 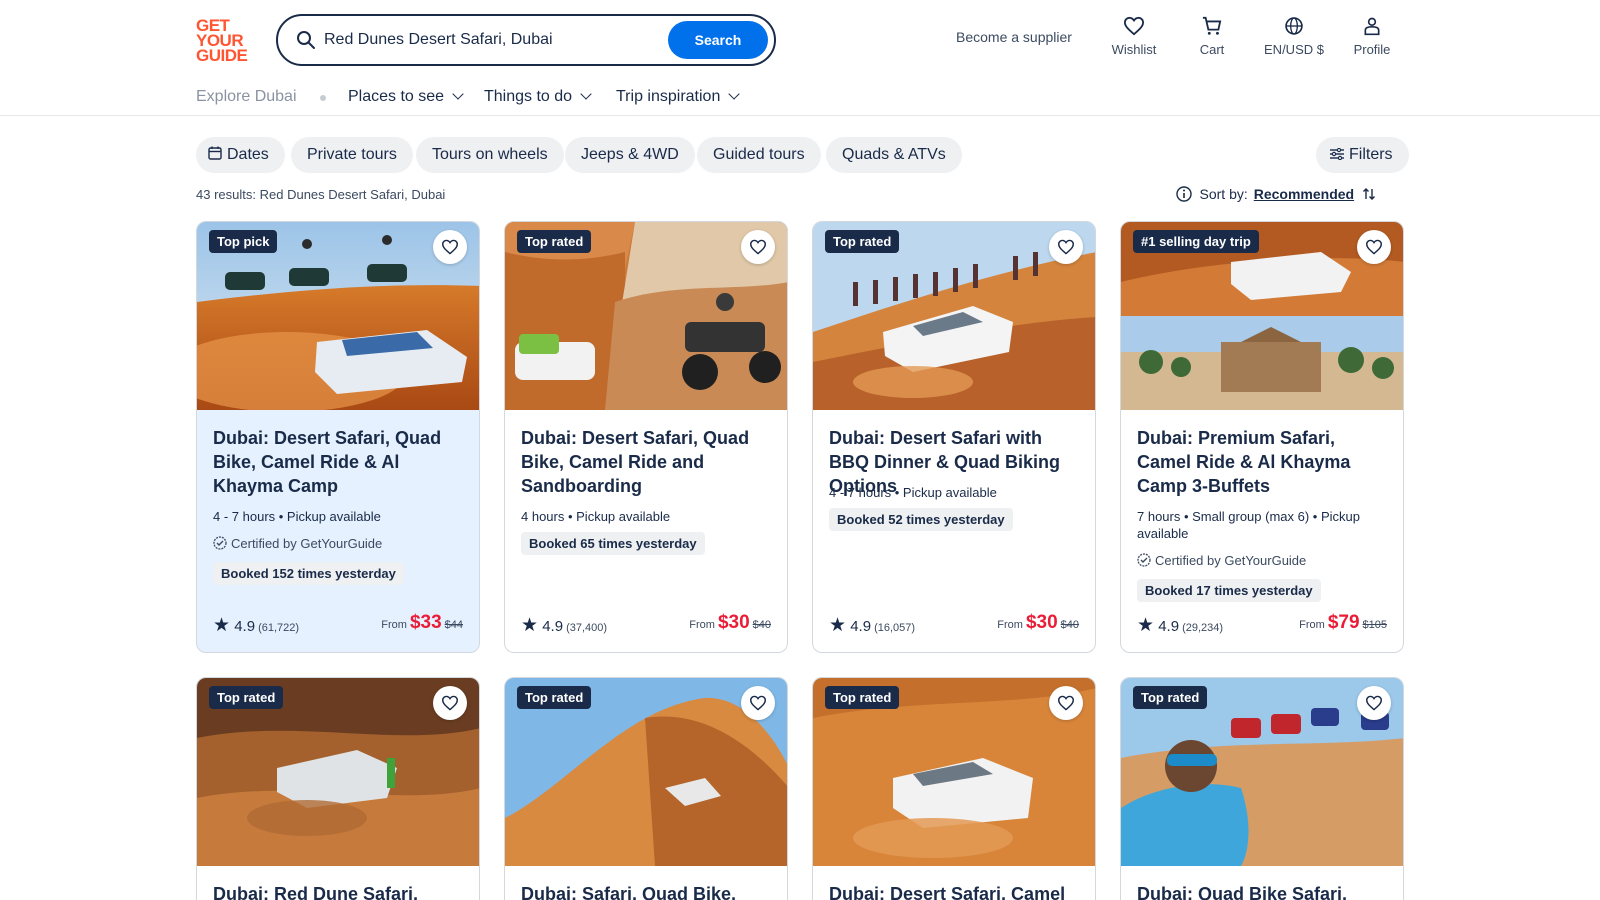 What do you see at coordinates (438, 40) in the screenshot?
I see `search-input: Red Dunes Desert Safari, Dubai` at bounding box center [438, 40].